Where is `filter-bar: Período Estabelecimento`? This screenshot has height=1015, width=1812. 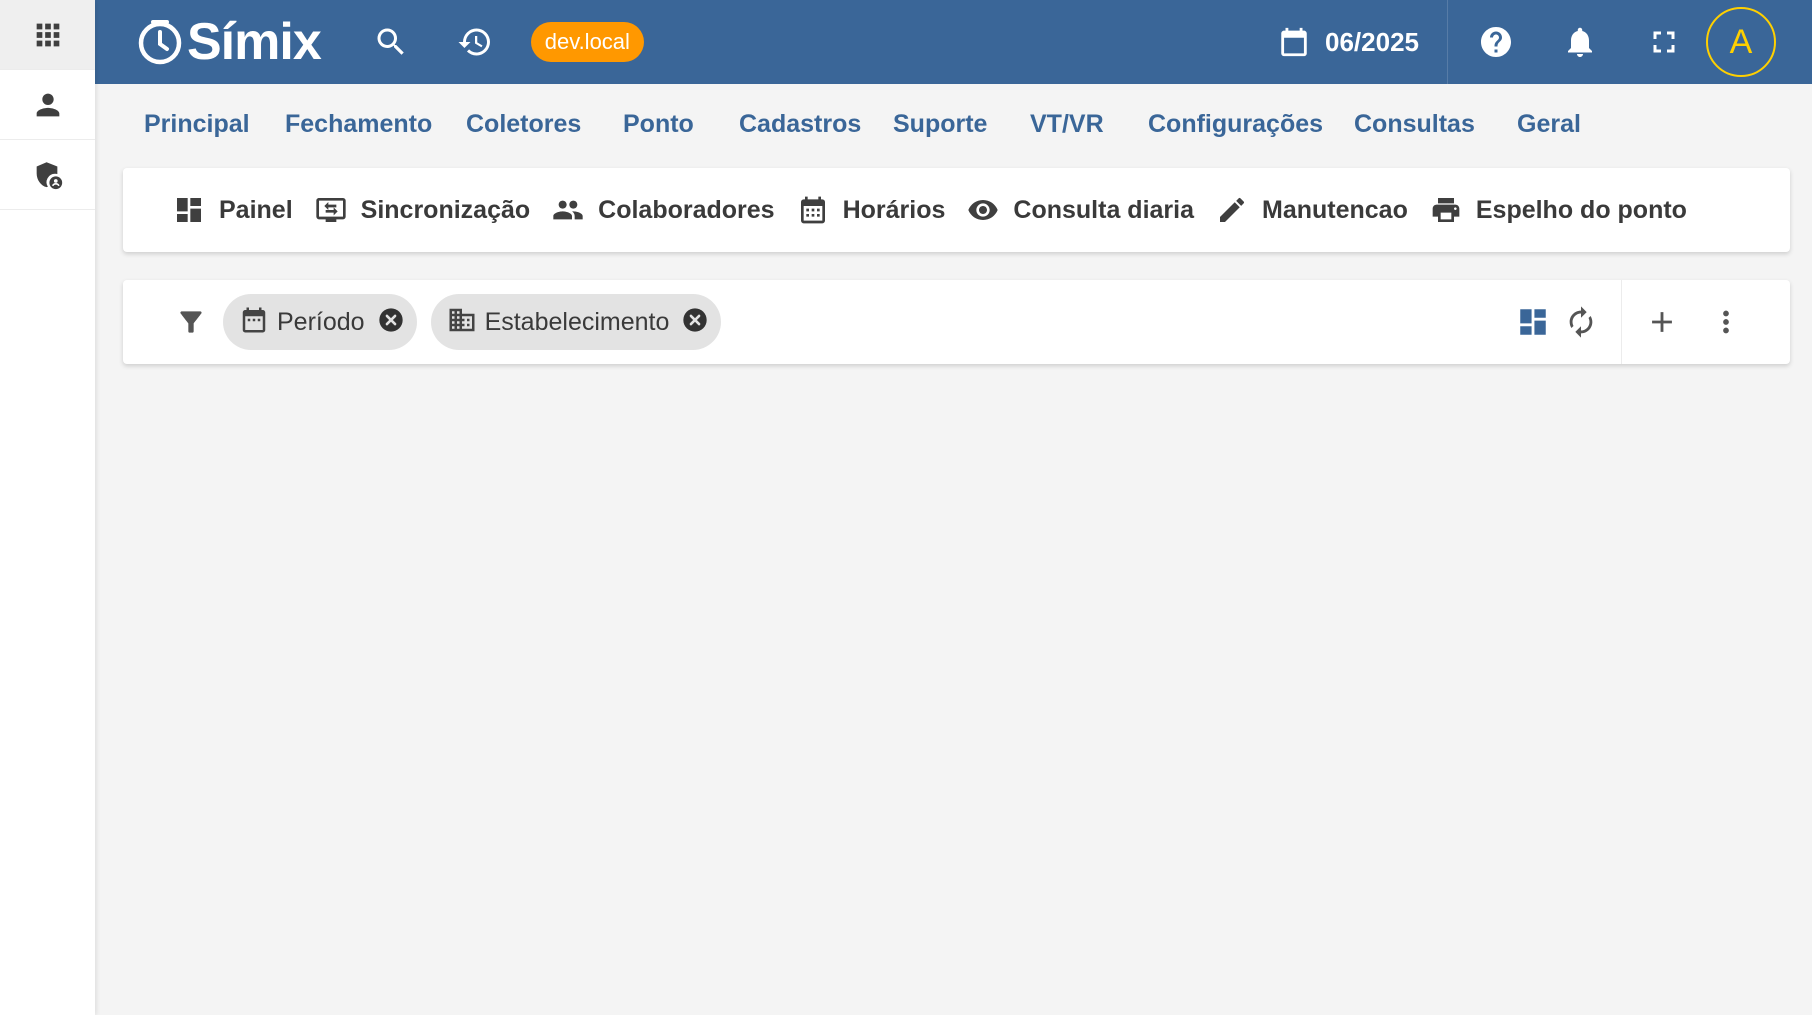 filter-bar: Período Estabelecimento is located at coordinates (956, 322).